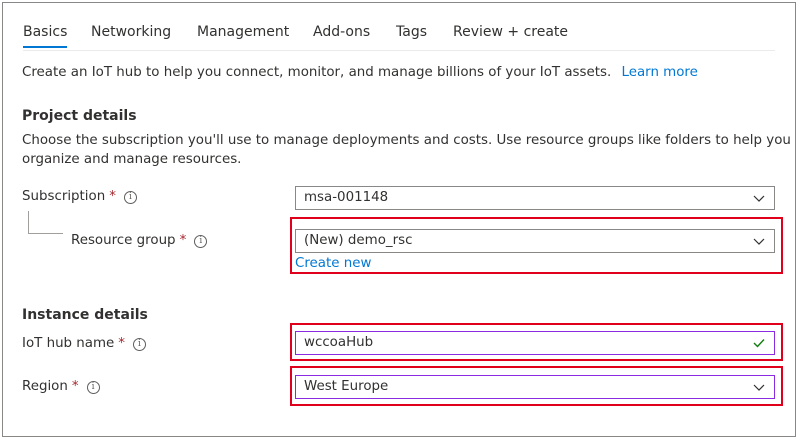  What do you see at coordinates (535, 198) in the screenshot?
I see `subscription-dropdown: msa-001148` at bounding box center [535, 198].